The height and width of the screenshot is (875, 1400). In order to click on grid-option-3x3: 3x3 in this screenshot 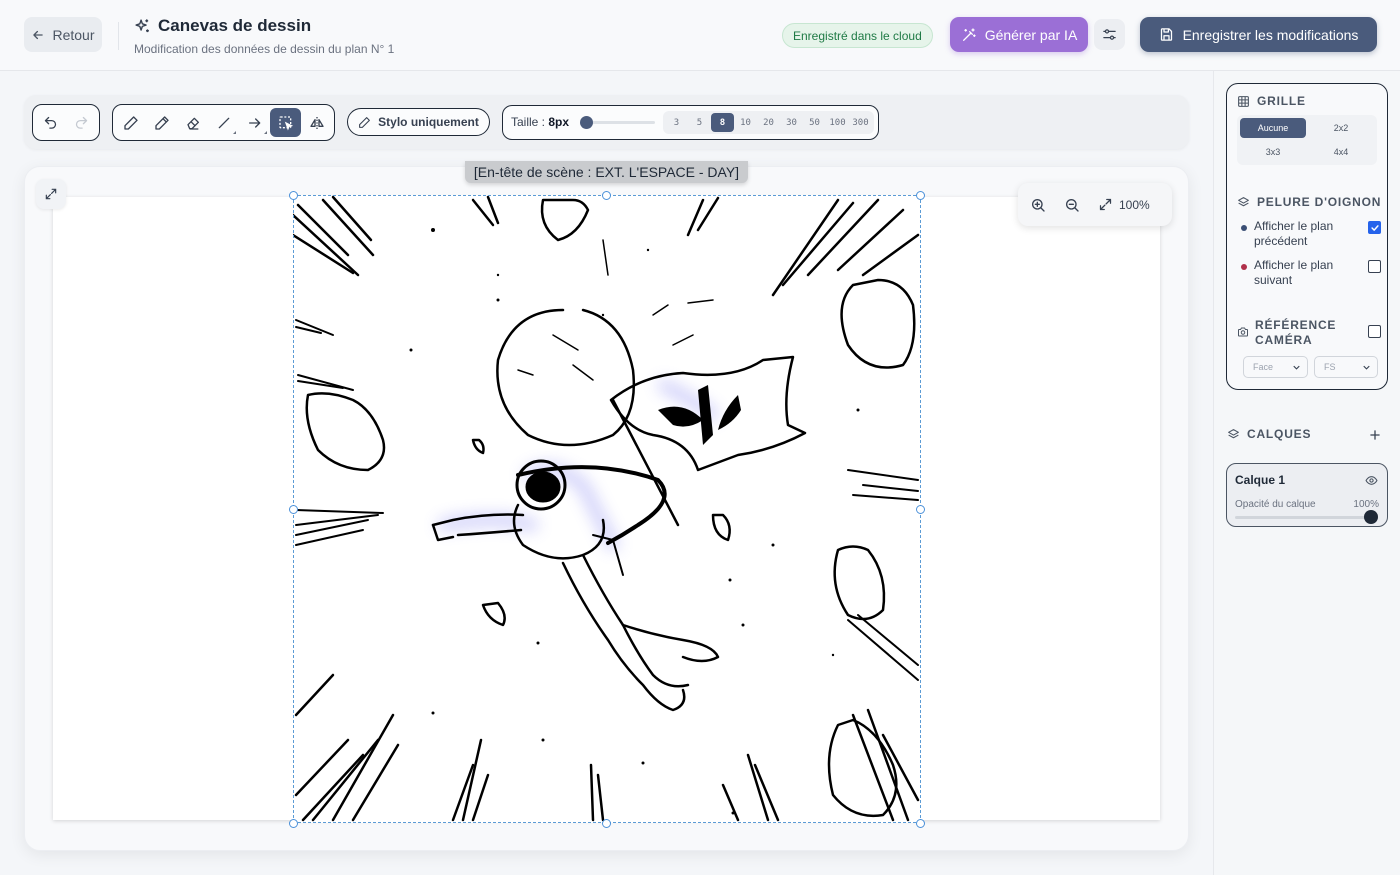, I will do `click(1273, 152)`.